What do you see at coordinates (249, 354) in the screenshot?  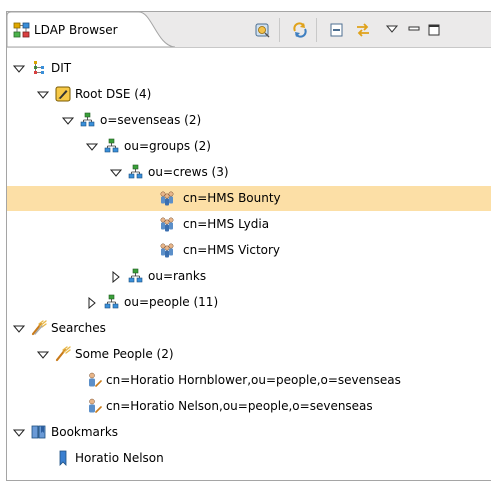 I see `tree-item-some-people: Some People (2)` at bounding box center [249, 354].